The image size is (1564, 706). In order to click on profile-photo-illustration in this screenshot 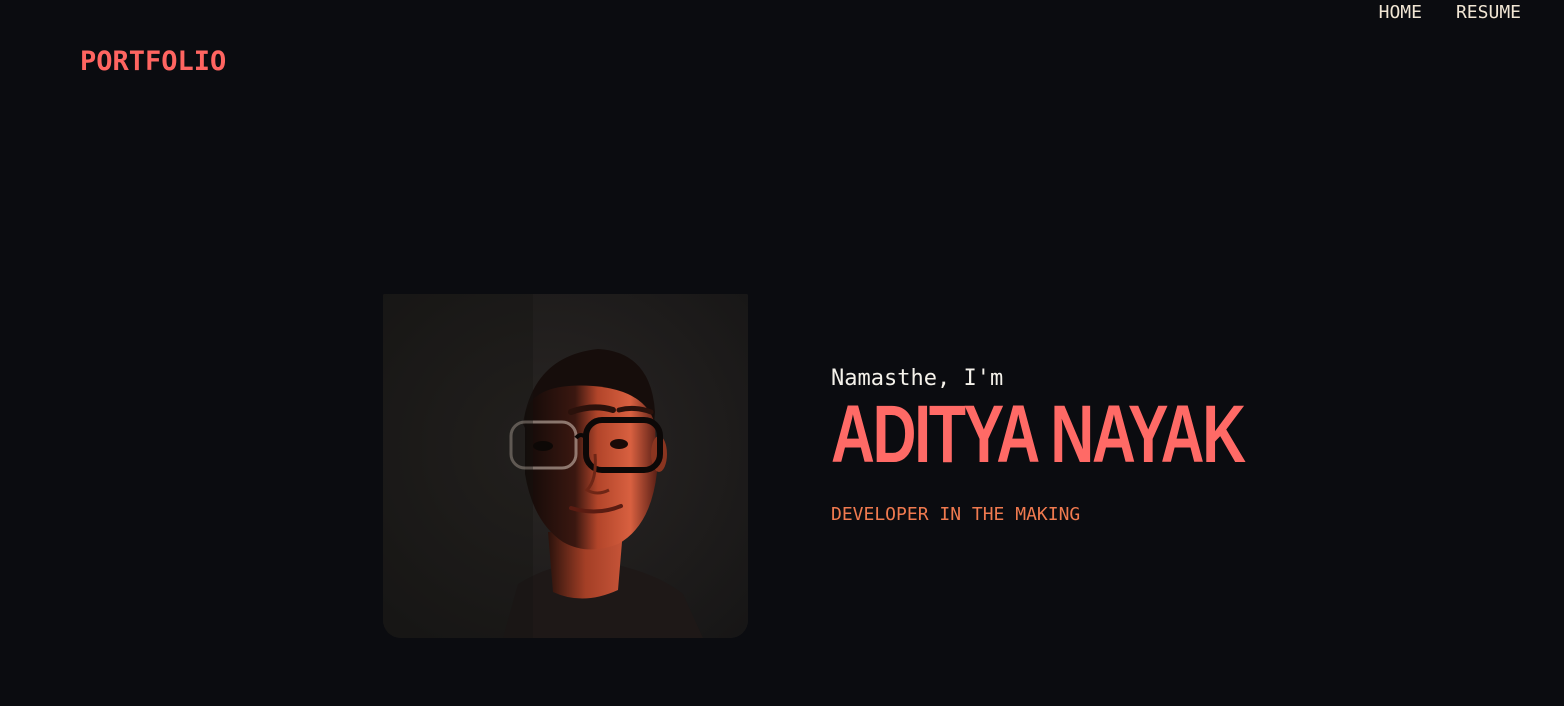, I will do `click(565, 466)`.